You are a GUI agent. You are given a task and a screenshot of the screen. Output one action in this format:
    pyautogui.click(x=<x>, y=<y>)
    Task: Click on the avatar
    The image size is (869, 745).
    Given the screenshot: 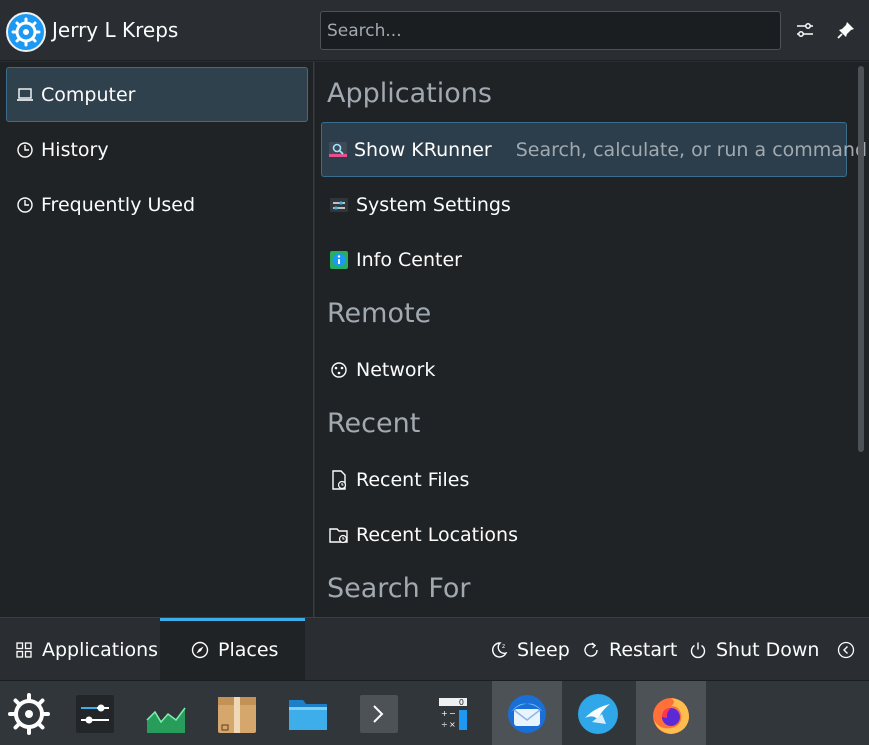 What is the action you would take?
    pyautogui.click(x=26, y=32)
    